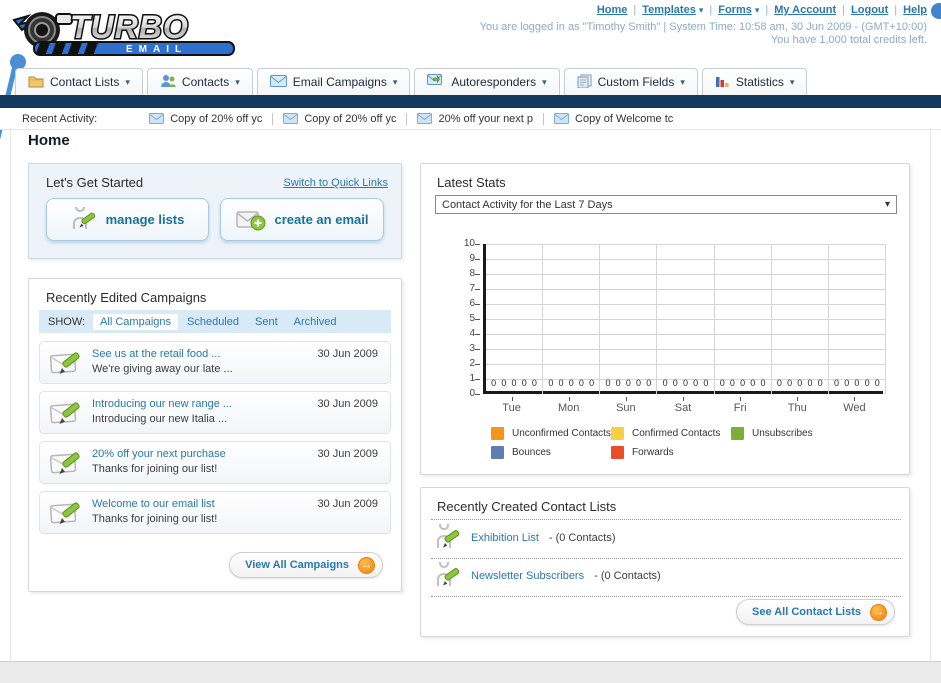  I want to click on top-nav-link-forms: Forms, so click(735, 10).